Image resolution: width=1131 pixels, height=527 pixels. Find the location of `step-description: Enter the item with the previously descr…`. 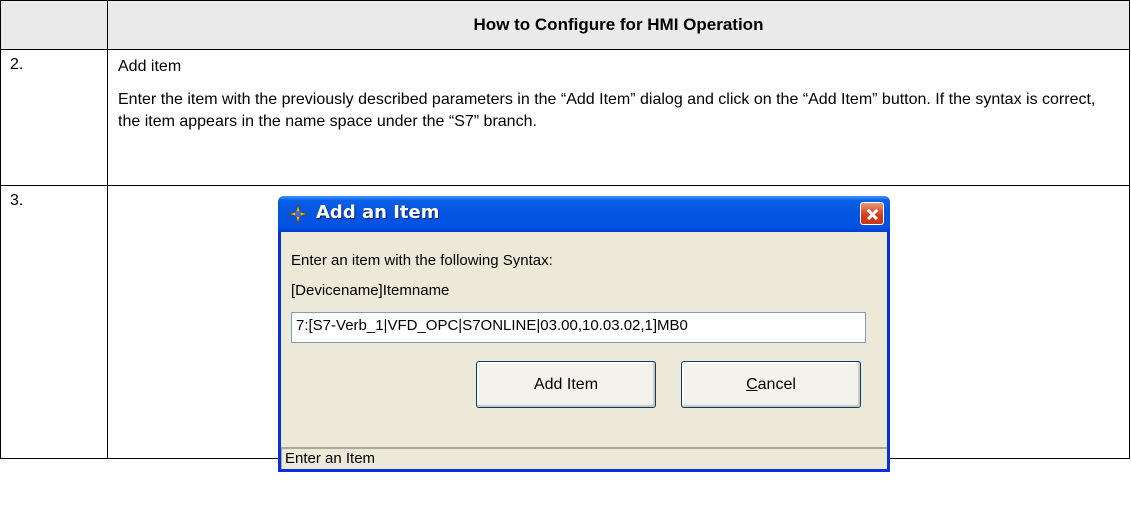

step-description: Enter the item with the previously descr… is located at coordinates (607, 110).